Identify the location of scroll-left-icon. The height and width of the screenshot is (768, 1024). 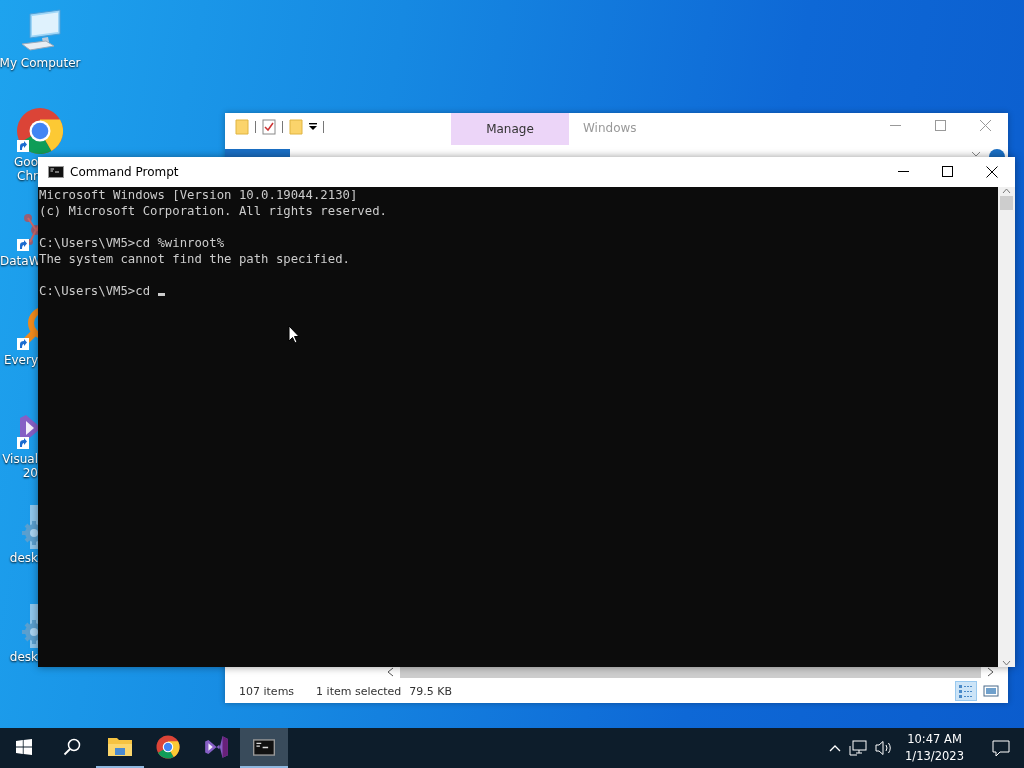
(390, 672).